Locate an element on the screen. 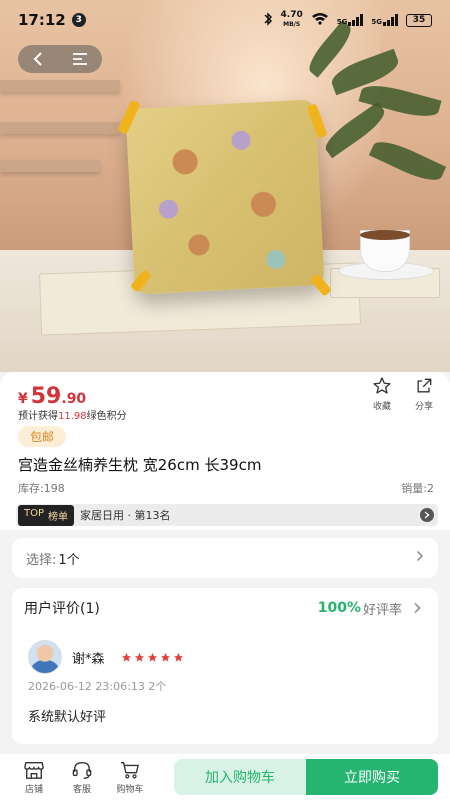  bluetooth-icon is located at coordinates (268, 20).